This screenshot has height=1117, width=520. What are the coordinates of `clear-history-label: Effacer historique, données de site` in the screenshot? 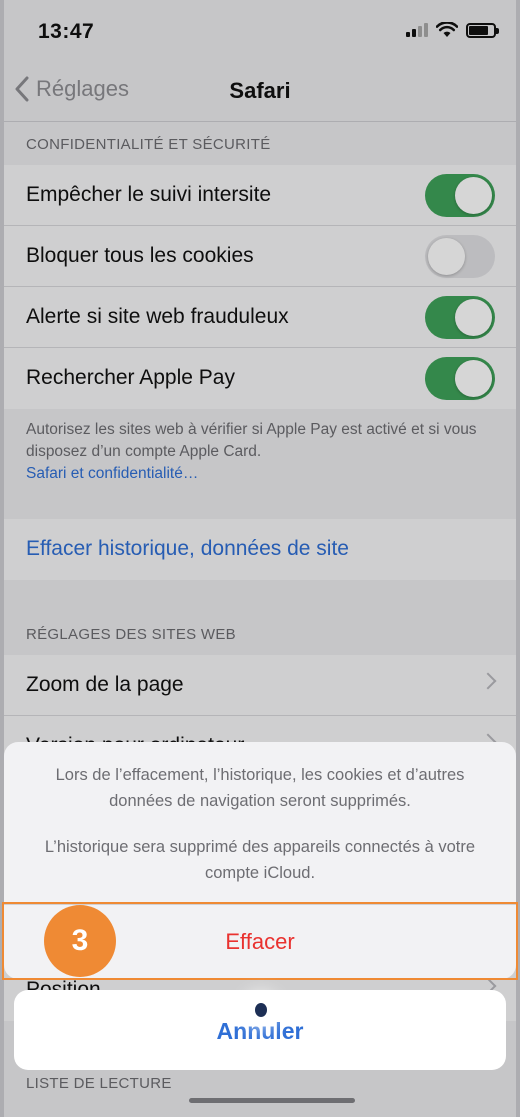 It's located at (187, 548).